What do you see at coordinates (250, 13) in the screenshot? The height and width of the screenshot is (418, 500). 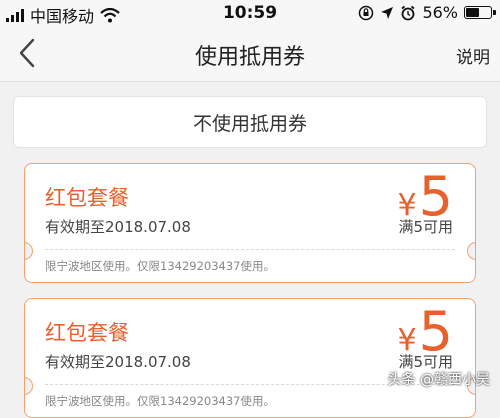 I see `status-bar: 中国移动 10:59 56%` at bounding box center [250, 13].